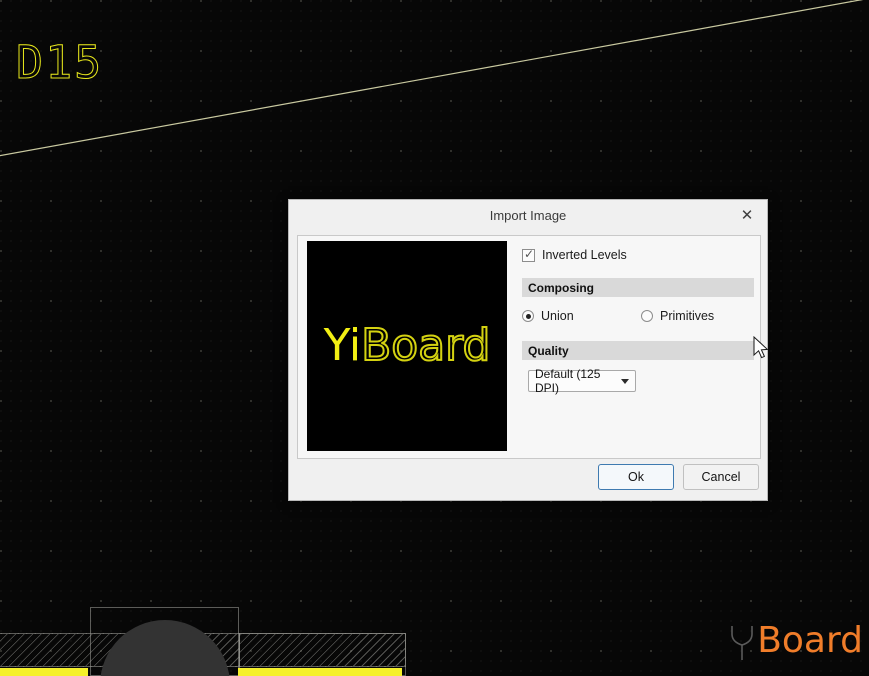 The height and width of the screenshot is (676, 869). Describe the element at coordinates (742, 643) in the screenshot. I see `tuning-fork-icon` at that location.